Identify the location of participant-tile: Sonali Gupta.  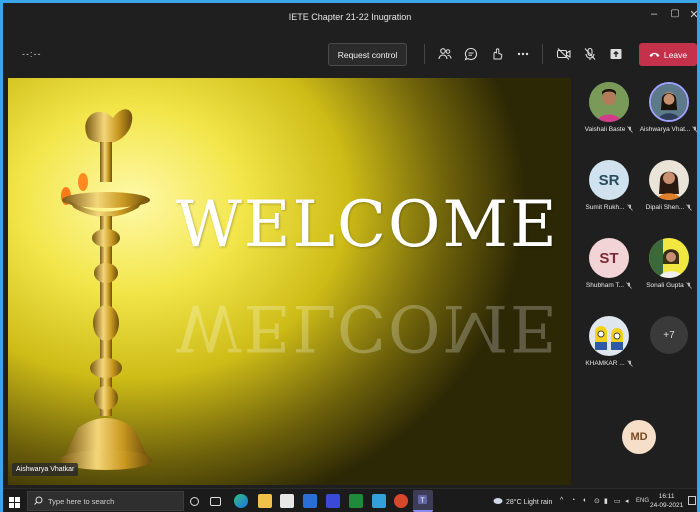
(669, 263).